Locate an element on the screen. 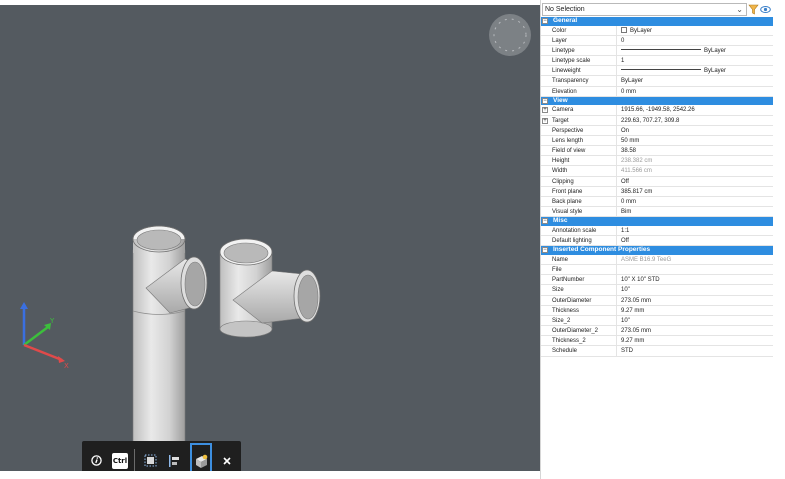 This screenshot has height=479, width=785. property-row: Height 238.382 cm is located at coordinates (657, 161).